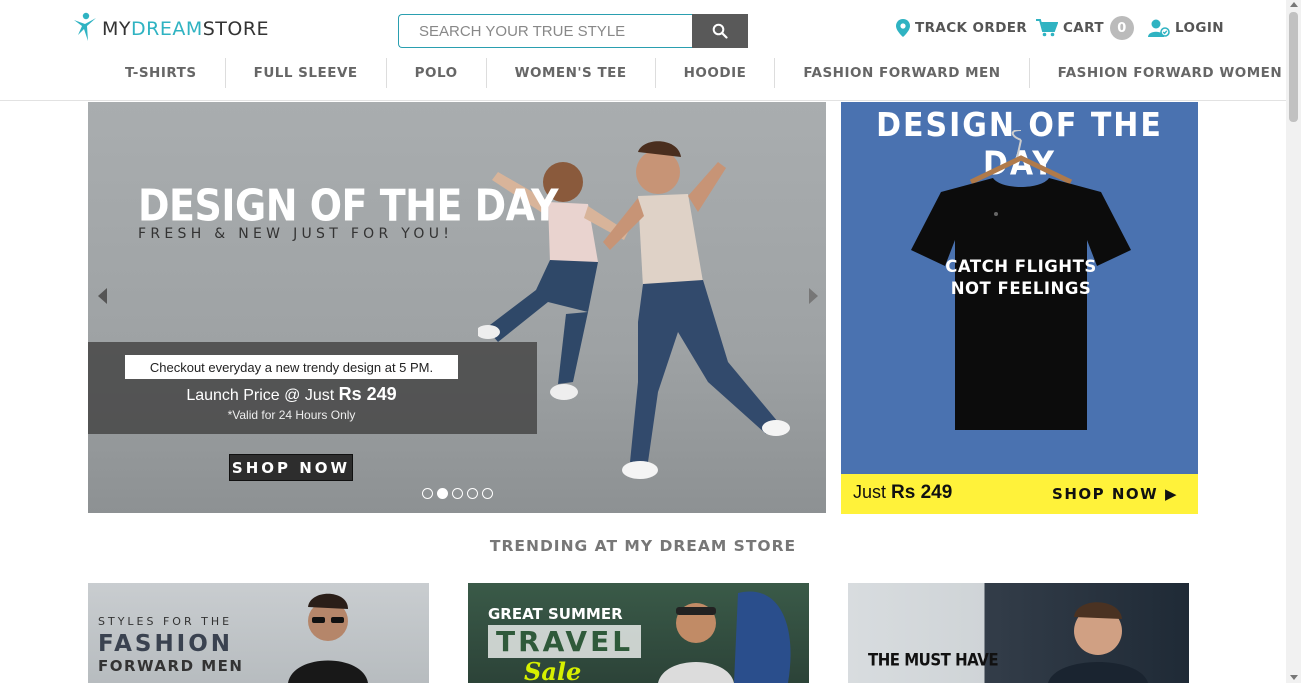 The width and height of the screenshot is (1301, 683). What do you see at coordinates (1098, 642) in the screenshot?
I see `model-man-portrait-image` at bounding box center [1098, 642].